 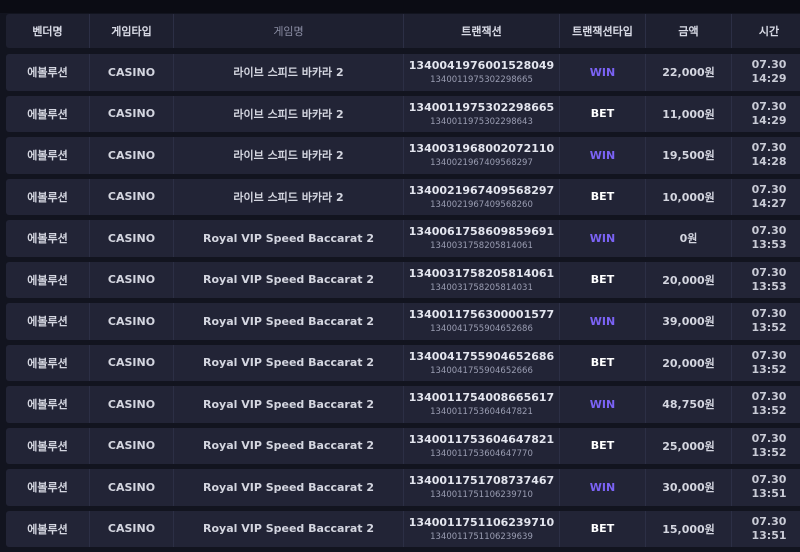 What do you see at coordinates (766, 280) in the screenshot?
I see `time-cell: 07.30 13:53` at bounding box center [766, 280].